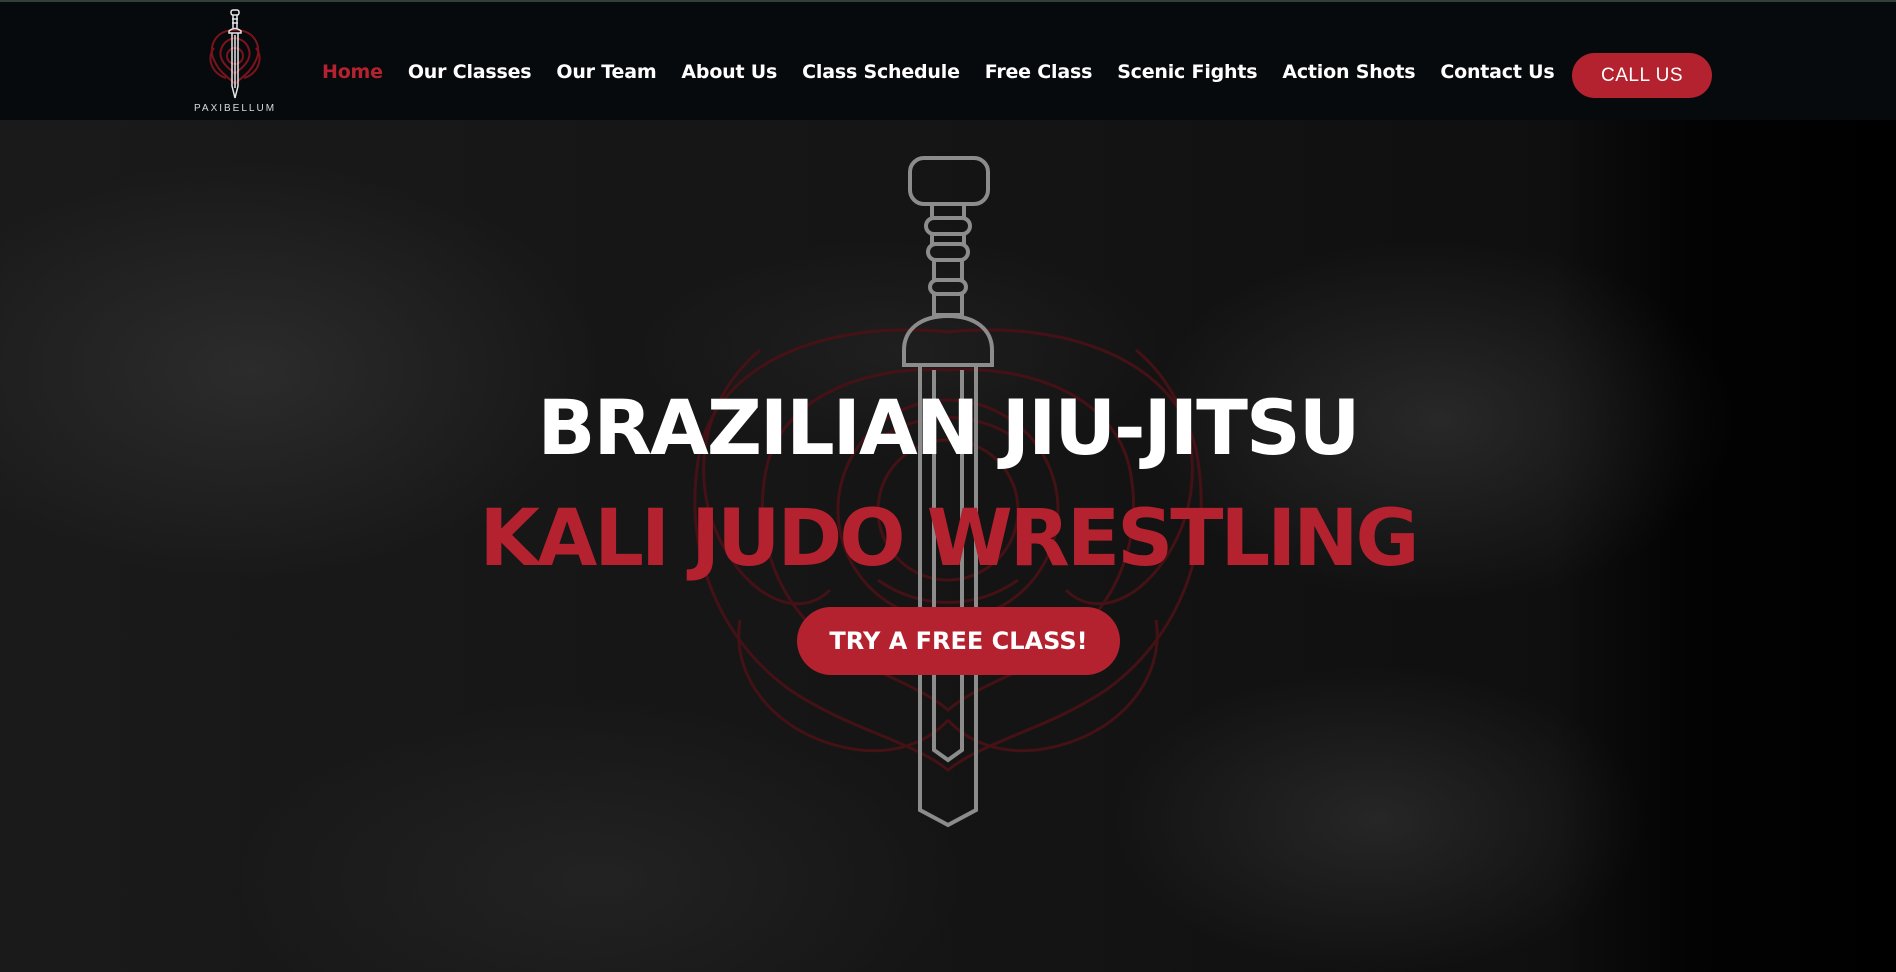 Image resolution: width=1896 pixels, height=972 pixels. I want to click on sword-rose-logo-icon, so click(235, 54).